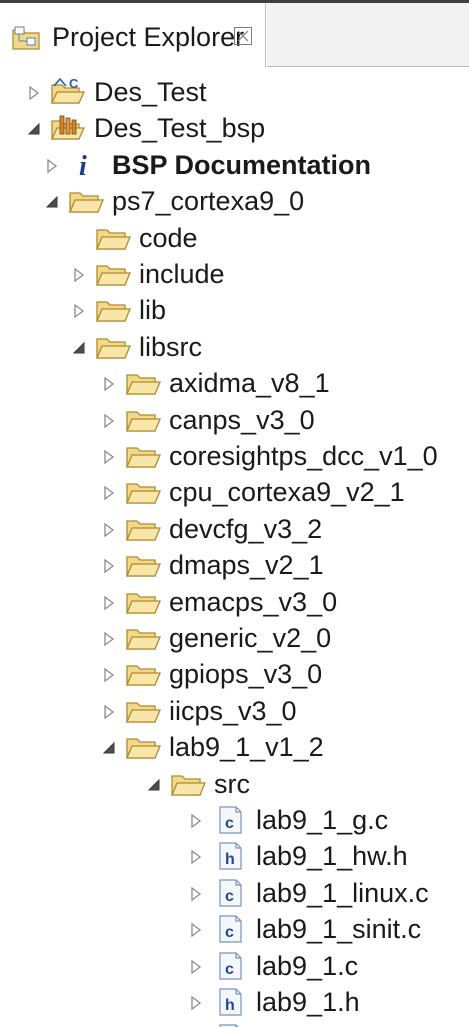 This screenshot has width=469, height=1027. What do you see at coordinates (307, 965) in the screenshot?
I see `tree-item-label: lab9_1.c` at bounding box center [307, 965].